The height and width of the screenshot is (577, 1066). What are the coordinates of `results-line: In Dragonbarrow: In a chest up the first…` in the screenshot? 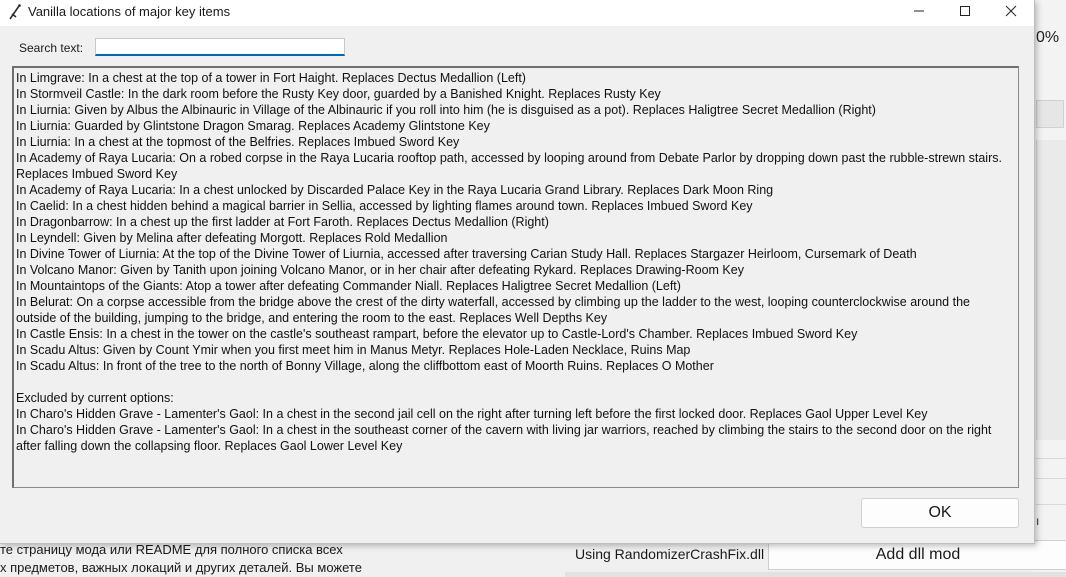 It's located at (282, 222).